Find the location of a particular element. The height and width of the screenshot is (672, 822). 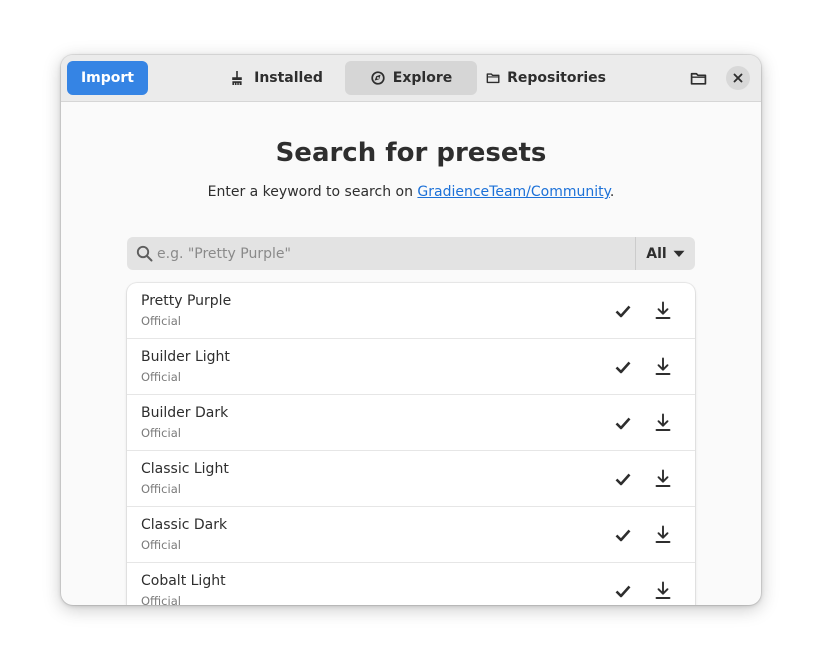

tab-repositories: Repositories is located at coordinates (546, 78).